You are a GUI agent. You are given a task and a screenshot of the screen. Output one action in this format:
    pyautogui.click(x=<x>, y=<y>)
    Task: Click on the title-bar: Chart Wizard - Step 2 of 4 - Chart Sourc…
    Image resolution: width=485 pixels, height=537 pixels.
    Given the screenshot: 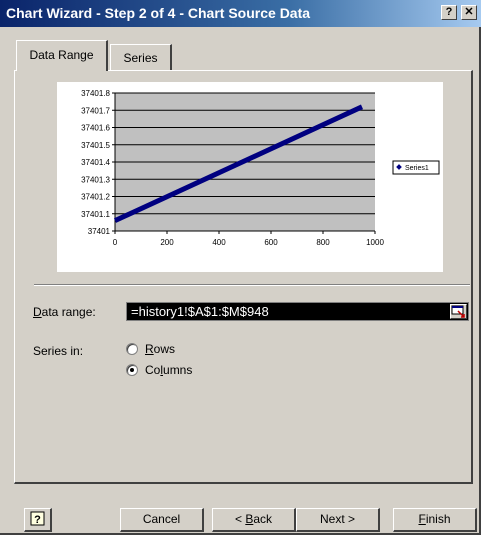 What is the action you would take?
    pyautogui.click(x=240, y=13)
    